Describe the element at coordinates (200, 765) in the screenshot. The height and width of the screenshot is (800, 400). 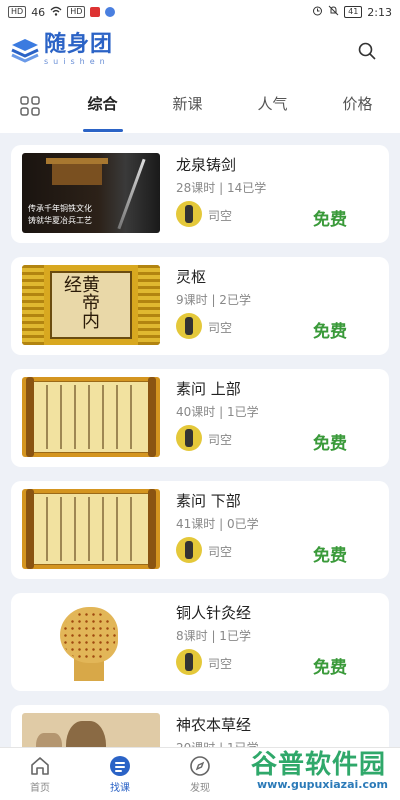
I see `discover-icon` at that location.